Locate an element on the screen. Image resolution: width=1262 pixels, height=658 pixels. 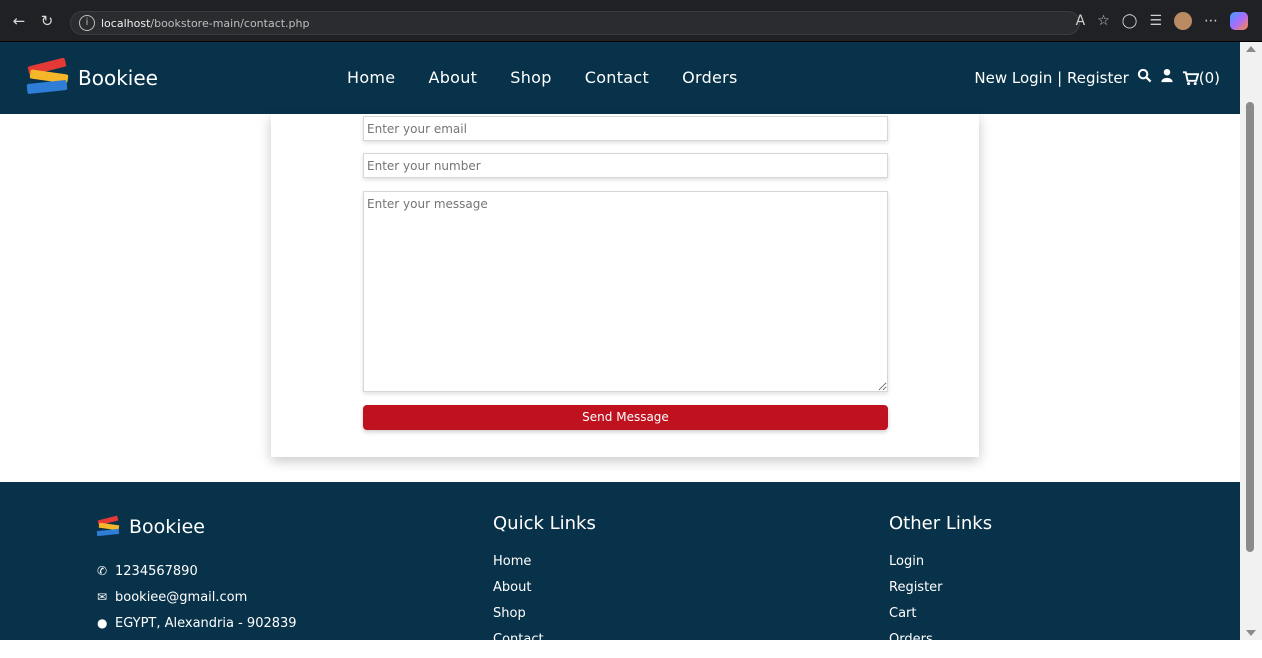
quick-links-title: Quick Links is located at coordinates (544, 523).